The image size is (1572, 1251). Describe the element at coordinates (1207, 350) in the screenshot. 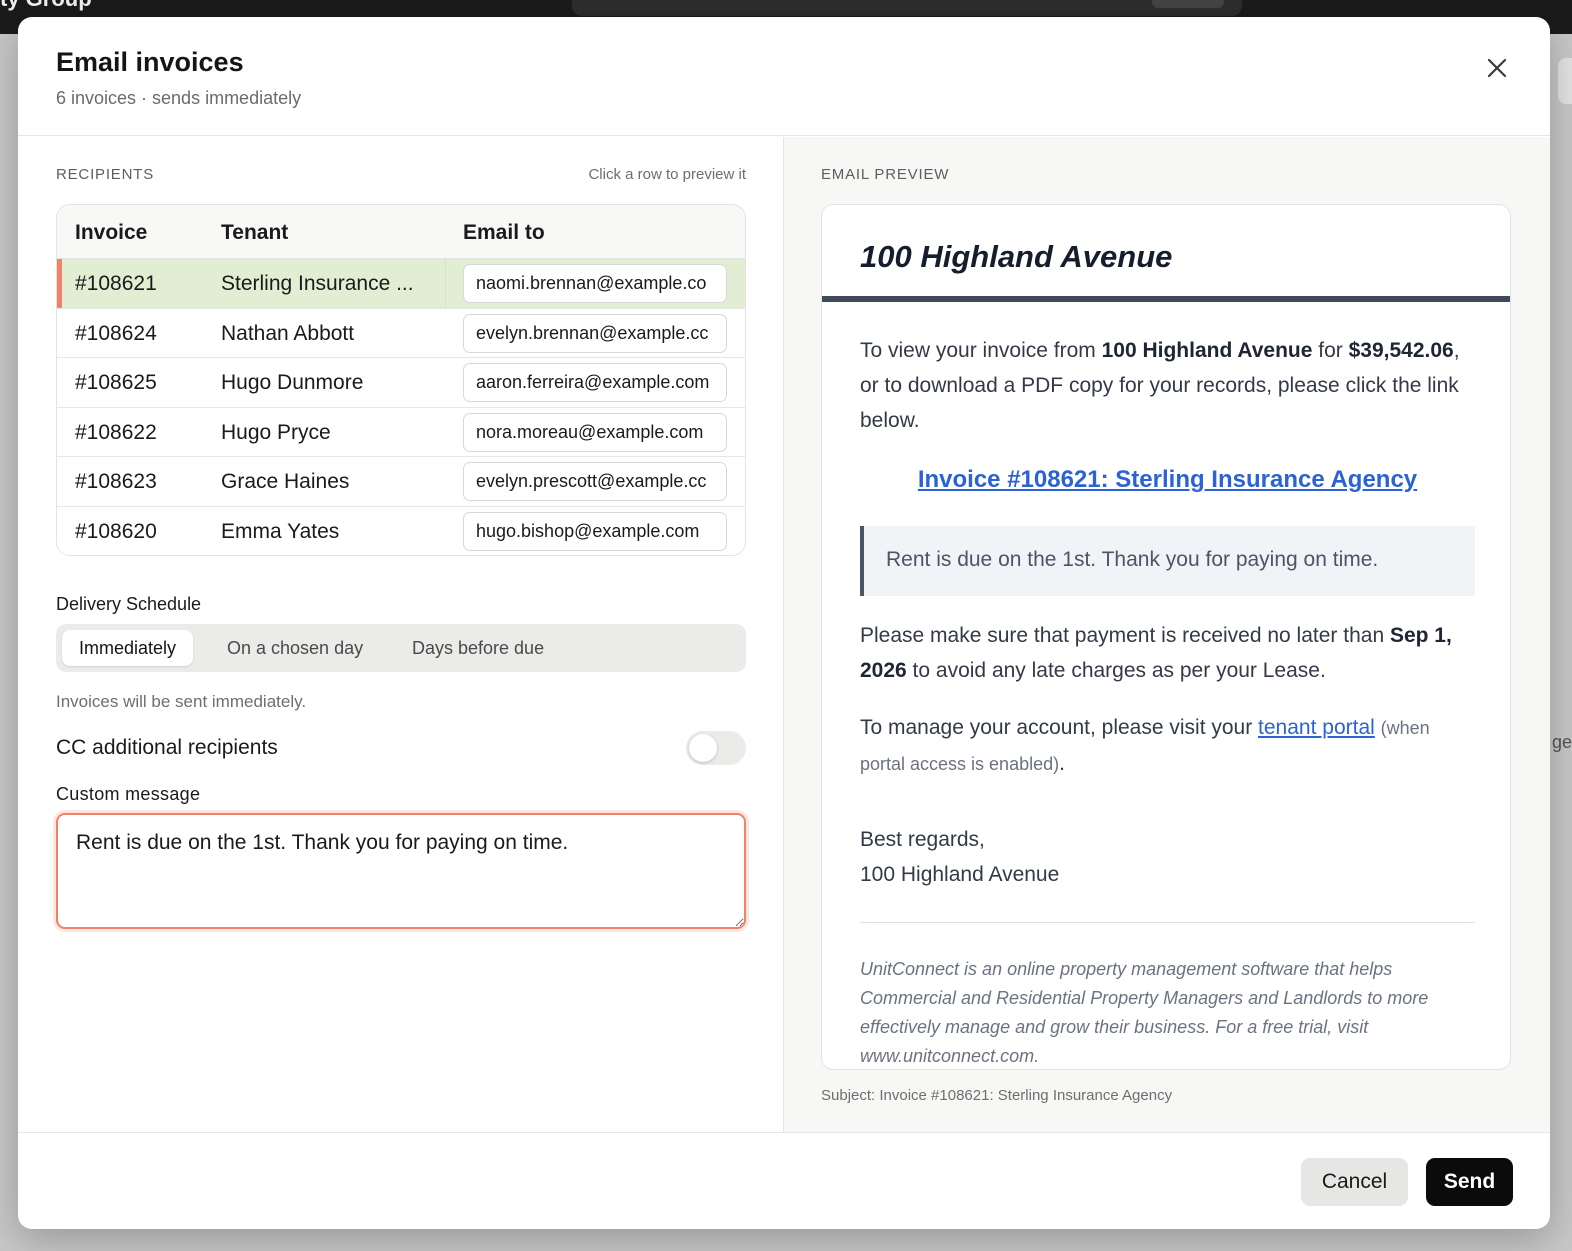

I see `intro-property: 100 Highland Avenue` at that location.